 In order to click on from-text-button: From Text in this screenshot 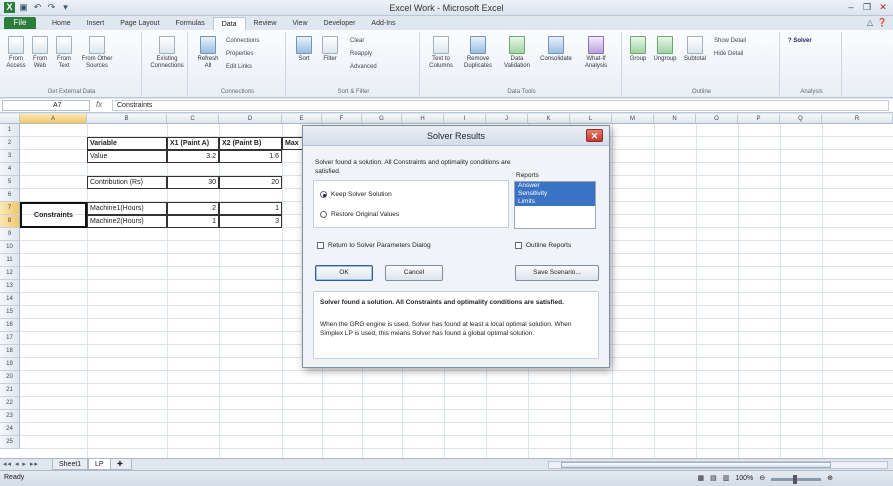, I will do `click(64, 53)`.